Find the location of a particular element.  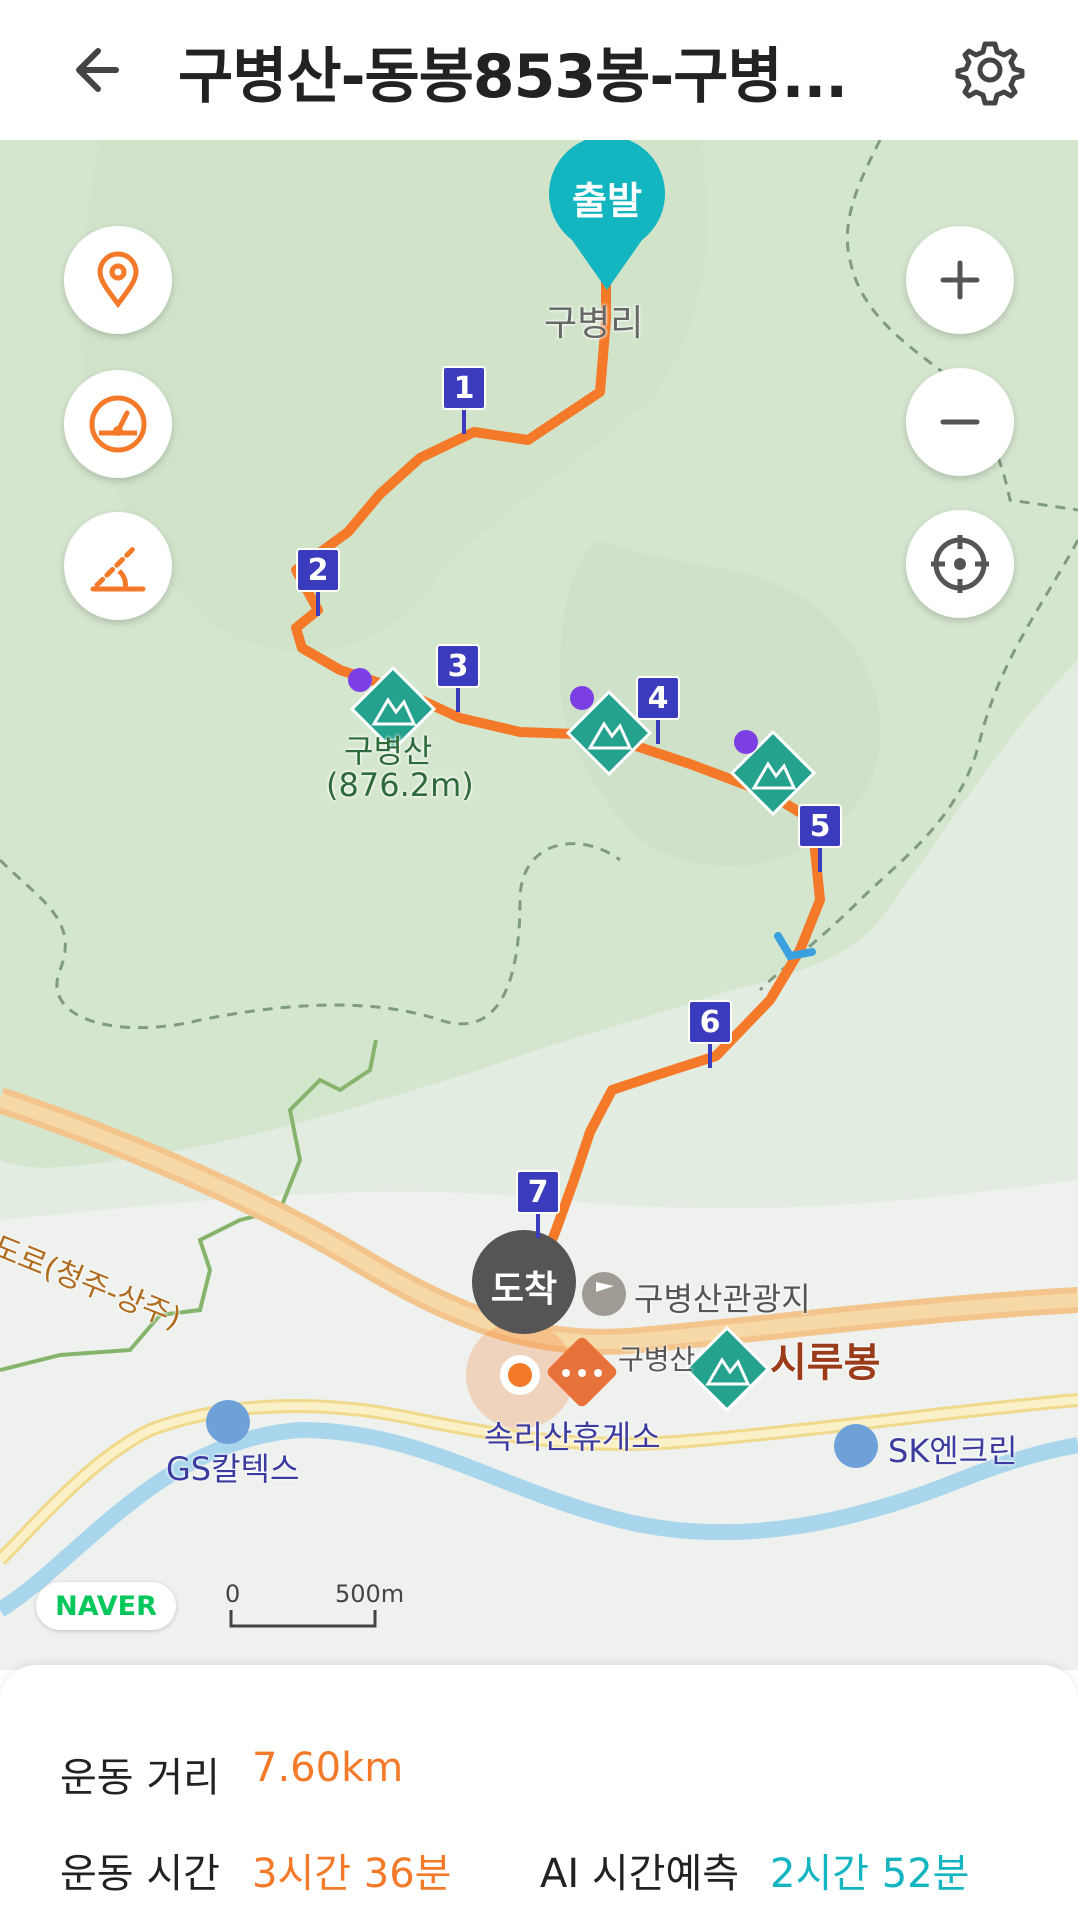

waypoint-4: 4 is located at coordinates (658, 698).